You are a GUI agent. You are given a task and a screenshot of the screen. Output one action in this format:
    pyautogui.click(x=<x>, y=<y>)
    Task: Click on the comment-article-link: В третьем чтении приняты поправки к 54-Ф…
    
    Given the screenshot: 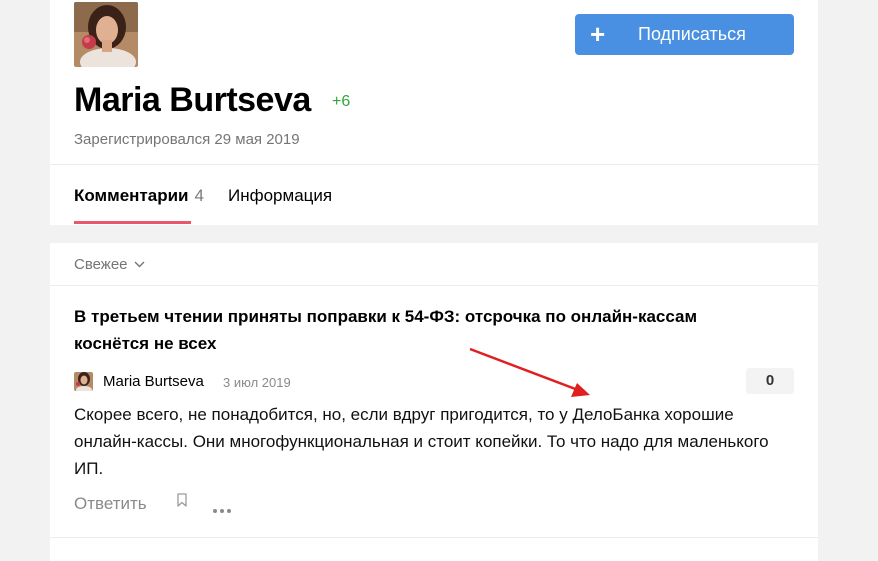 What is the action you would take?
    pyautogui.click(x=424, y=330)
    